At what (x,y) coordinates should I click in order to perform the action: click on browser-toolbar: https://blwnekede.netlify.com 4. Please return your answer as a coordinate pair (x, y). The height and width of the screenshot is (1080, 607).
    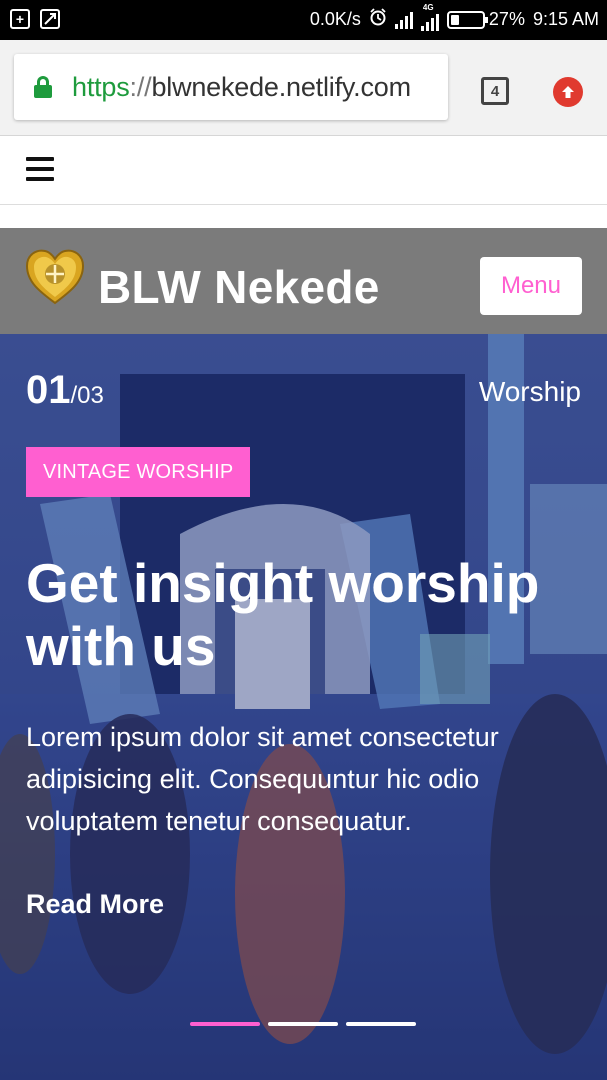
    Looking at the image, I should click on (303, 88).